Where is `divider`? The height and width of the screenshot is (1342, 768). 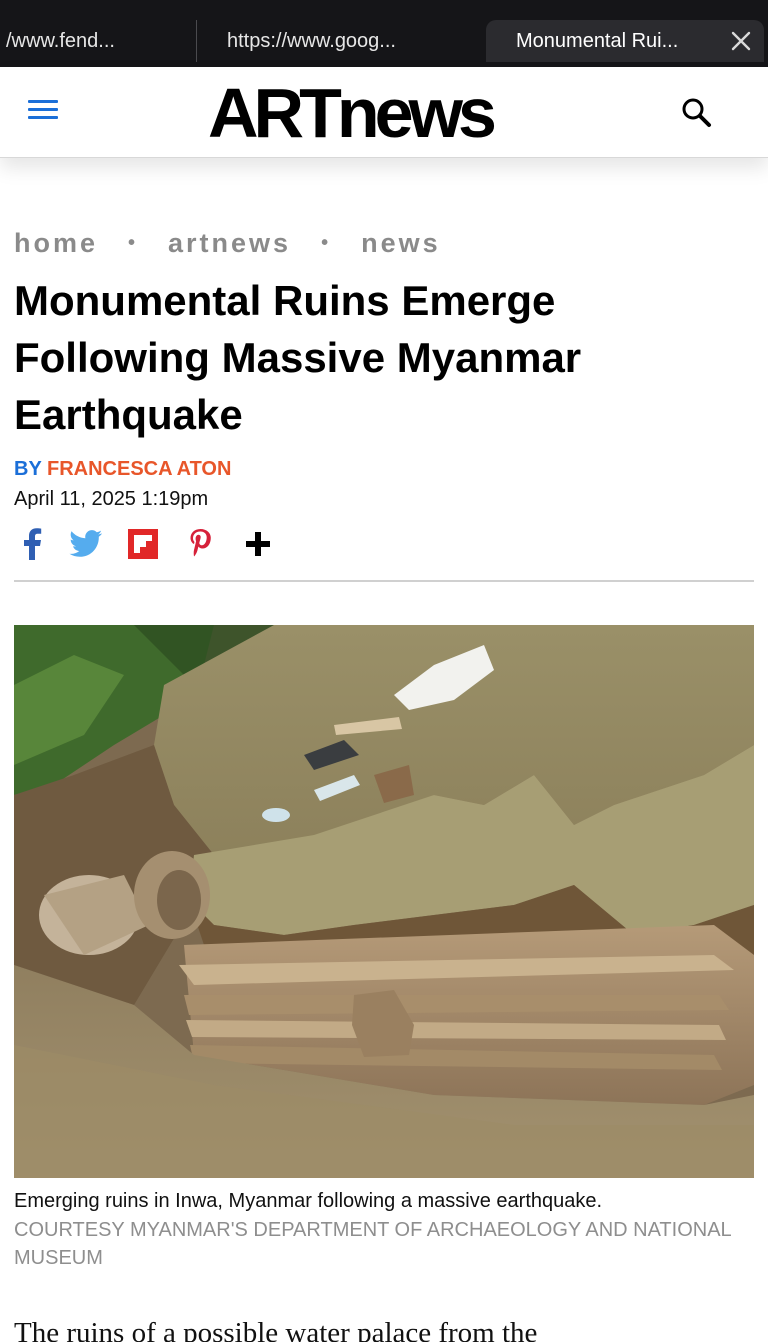
divider is located at coordinates (384, 581).